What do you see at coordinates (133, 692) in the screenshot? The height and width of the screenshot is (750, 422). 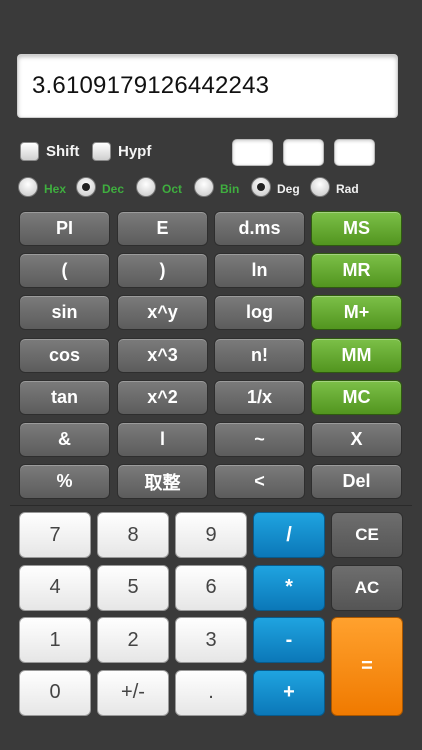 I see `key-negate-button: +/-` at bounding box center [133, 692].